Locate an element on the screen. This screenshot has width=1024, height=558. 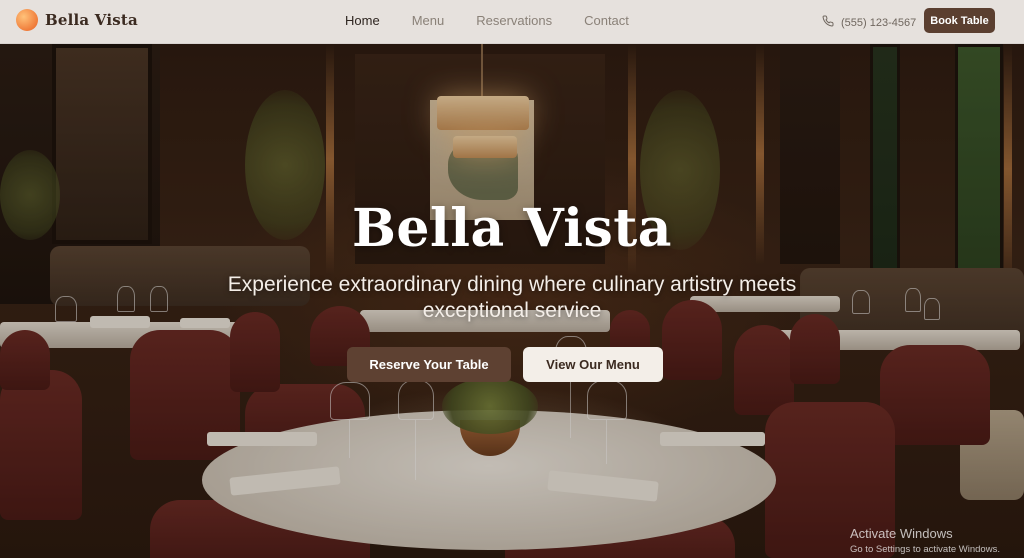
brand: Bella Vista is located at coordinates (77, 20).